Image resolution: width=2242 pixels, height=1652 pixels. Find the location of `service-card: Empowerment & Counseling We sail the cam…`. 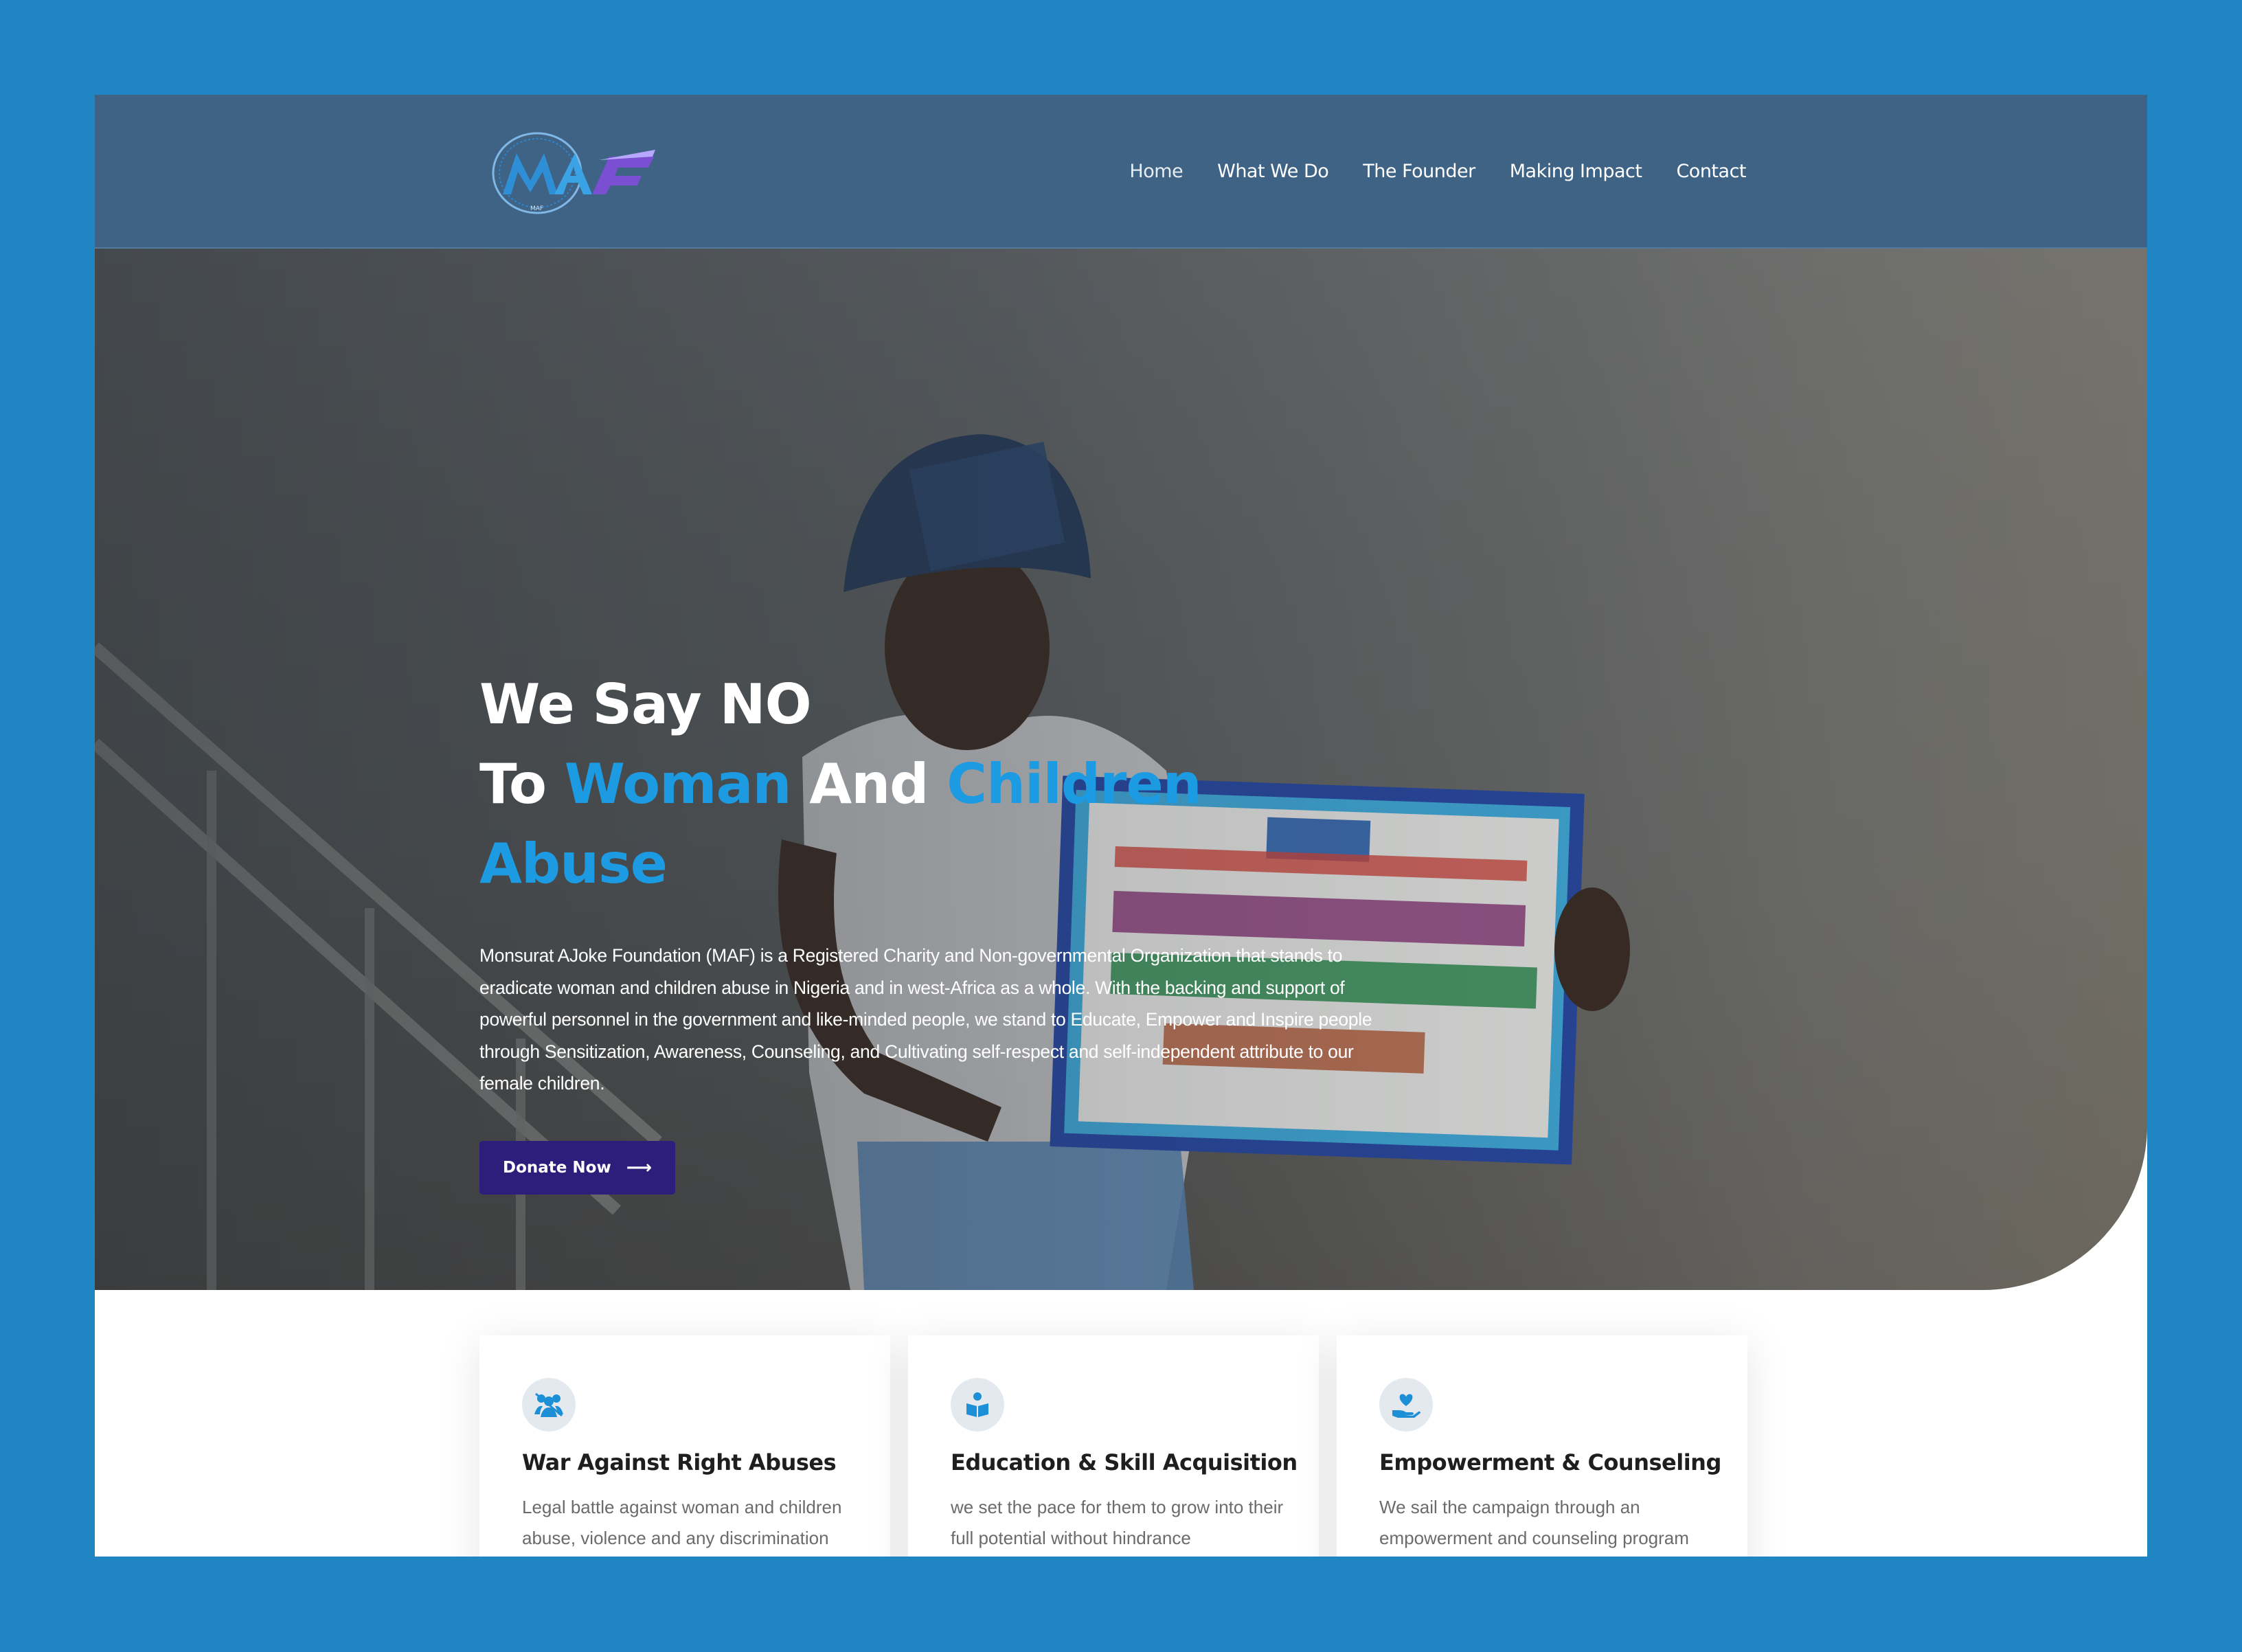

service-card: Empowerment & Counseling We sail the cam… is located at coordinates (1542, 1446).